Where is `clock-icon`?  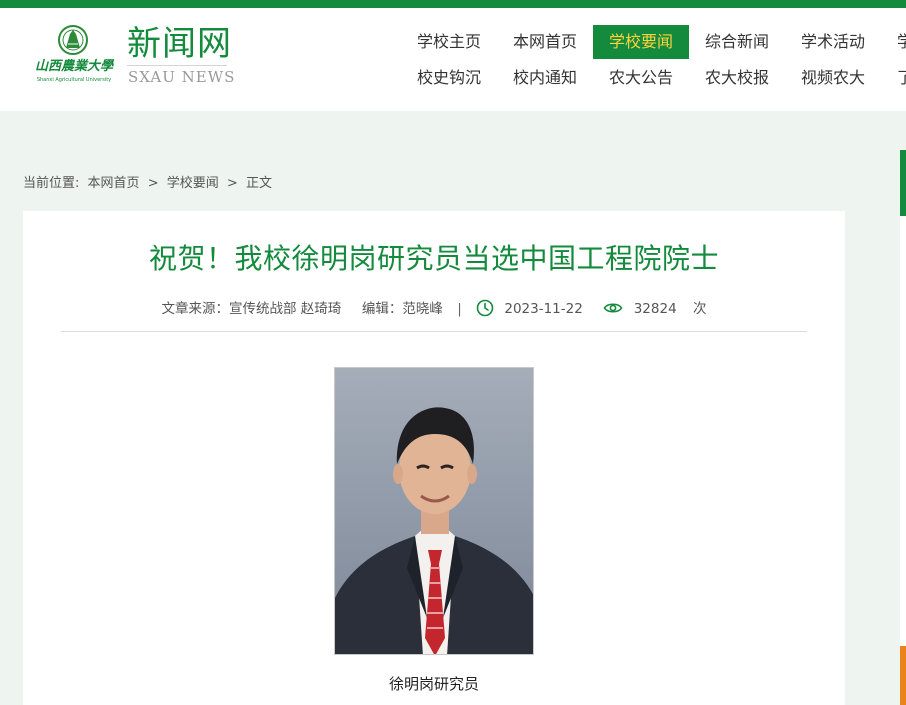
clock-icon is located at coordinates (485, 308).